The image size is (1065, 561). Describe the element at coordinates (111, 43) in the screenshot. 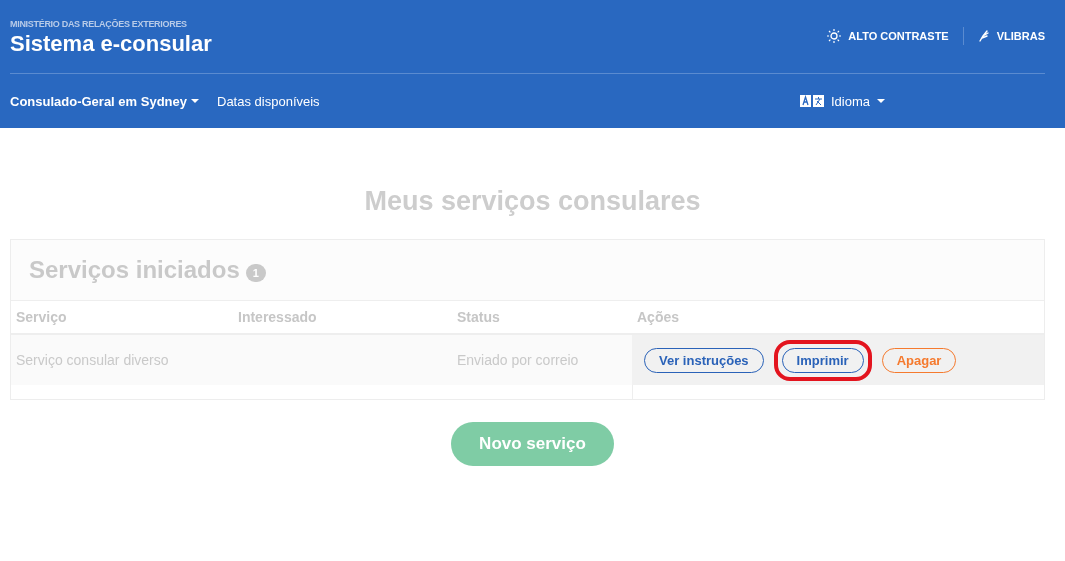

I see `site-title: Sistema e-consular` at that location.